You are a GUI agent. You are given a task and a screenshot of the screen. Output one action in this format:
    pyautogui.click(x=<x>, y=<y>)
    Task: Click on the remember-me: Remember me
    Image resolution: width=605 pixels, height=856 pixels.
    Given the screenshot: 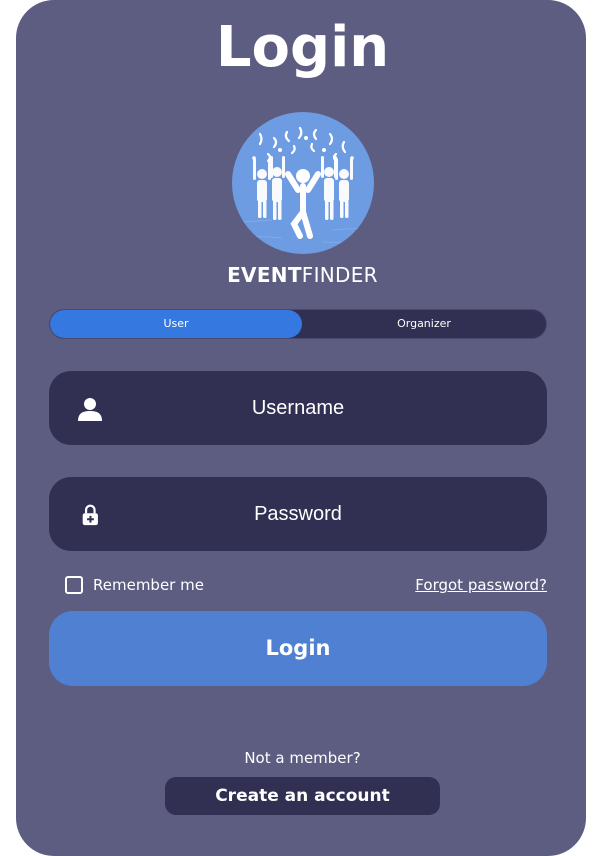 What is the action you would take?
    pyautogui.click(x=134, y=585)
    